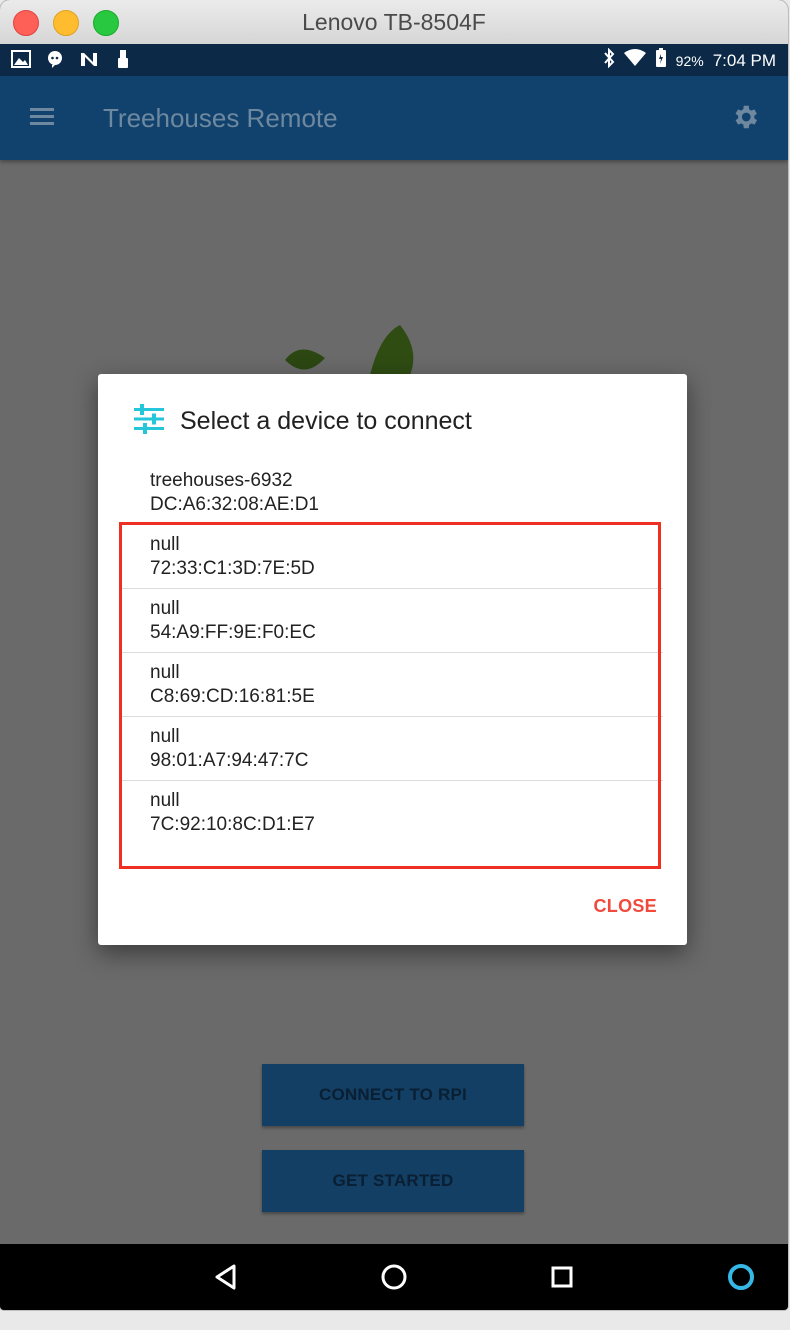 This screenshot has width=790, height=1330. I want to click on tune-sliders-icon, so click(149, 421).